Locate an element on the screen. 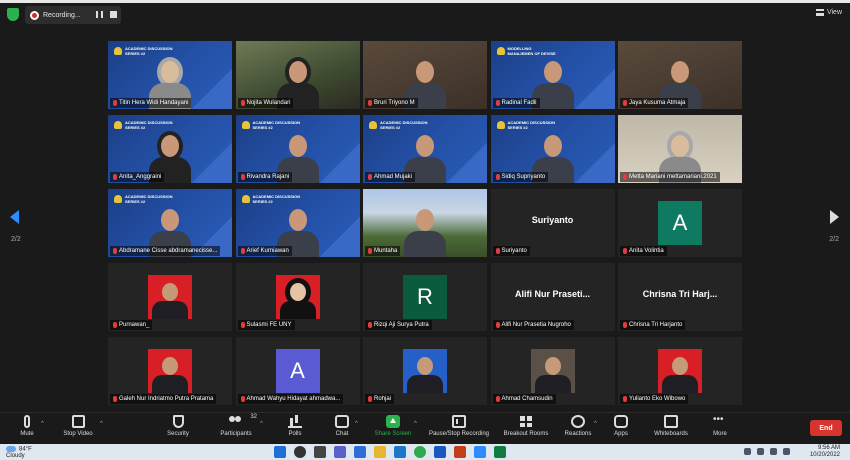 The width and height of the screenshot is (850, 460). zoom-icon is located at coordinates (480, 452).